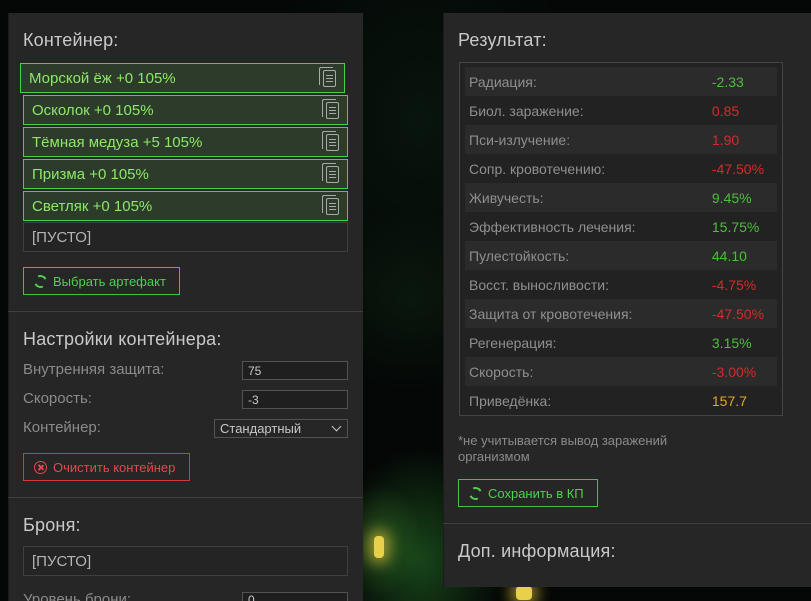 The image size is (811, 601). I want to click on stat-name: Регенерация:, so click(513, 342).